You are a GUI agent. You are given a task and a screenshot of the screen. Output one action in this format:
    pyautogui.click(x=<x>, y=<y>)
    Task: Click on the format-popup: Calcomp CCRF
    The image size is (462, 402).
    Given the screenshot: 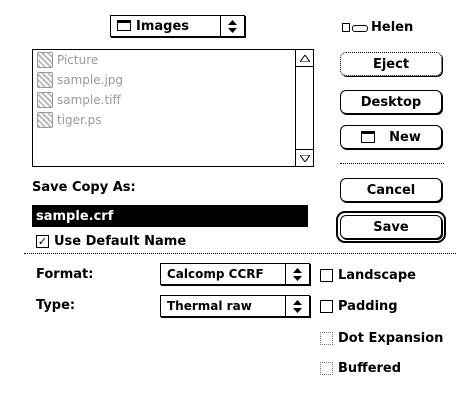 What is the action you would take?
    pyautogui.click(x=235, y=274)
    